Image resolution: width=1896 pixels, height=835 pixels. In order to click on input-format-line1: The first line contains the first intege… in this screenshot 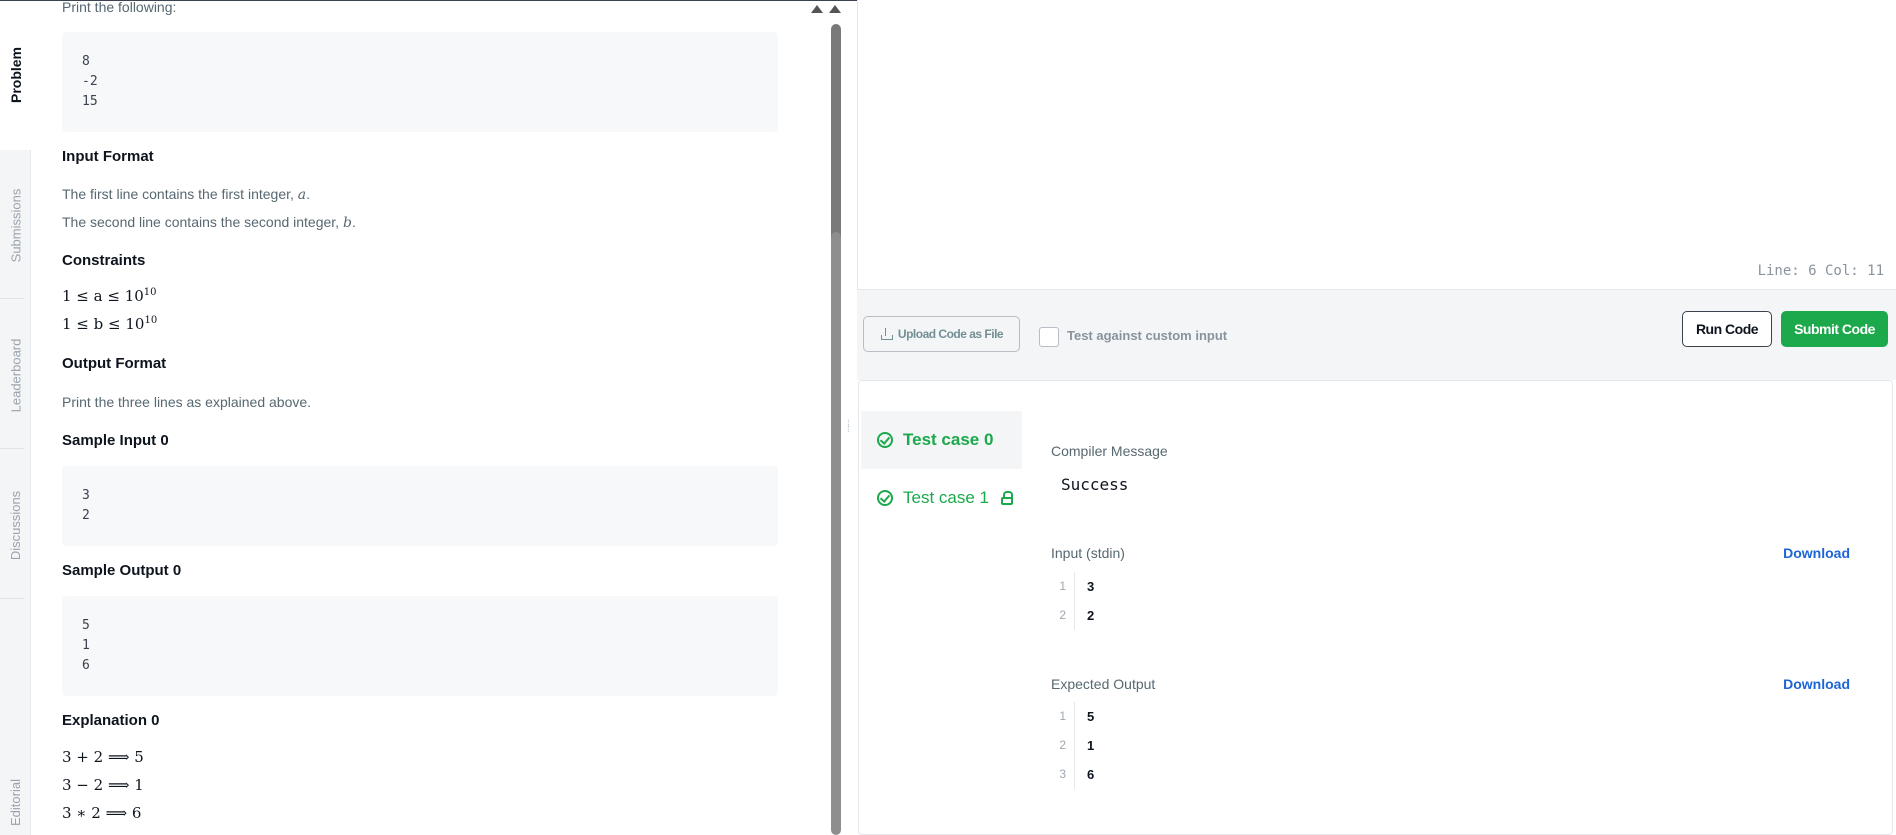, I will do `click(186, 194)`.